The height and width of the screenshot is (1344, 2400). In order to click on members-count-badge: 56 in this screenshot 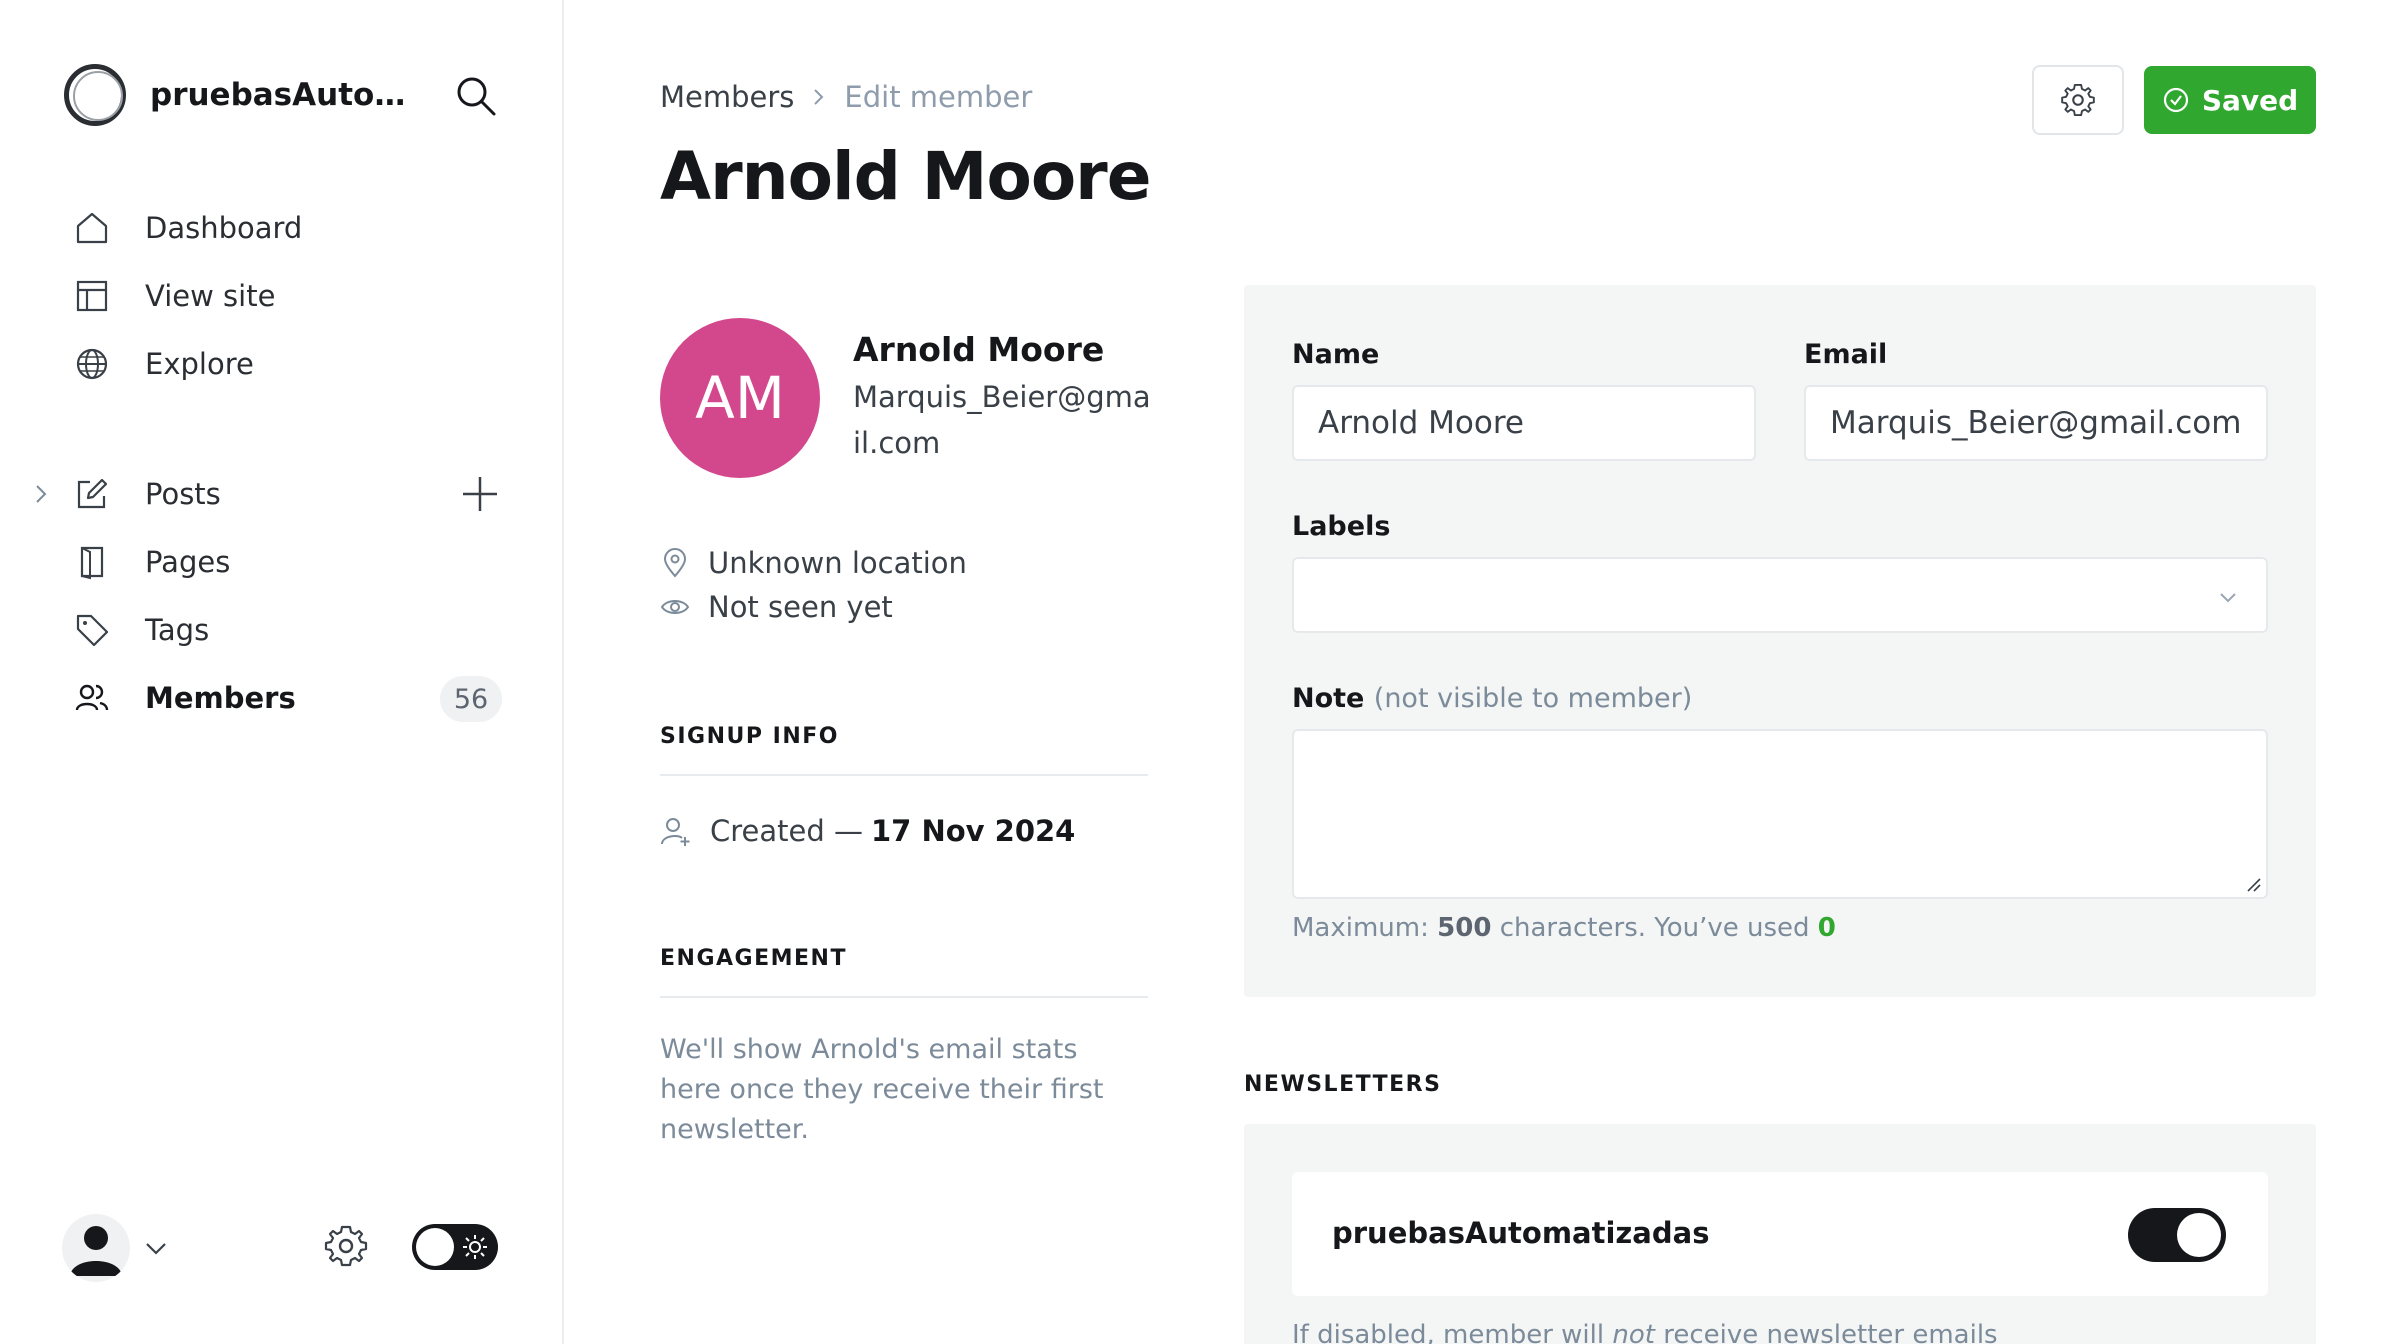, I will do `click(471, 699)`.